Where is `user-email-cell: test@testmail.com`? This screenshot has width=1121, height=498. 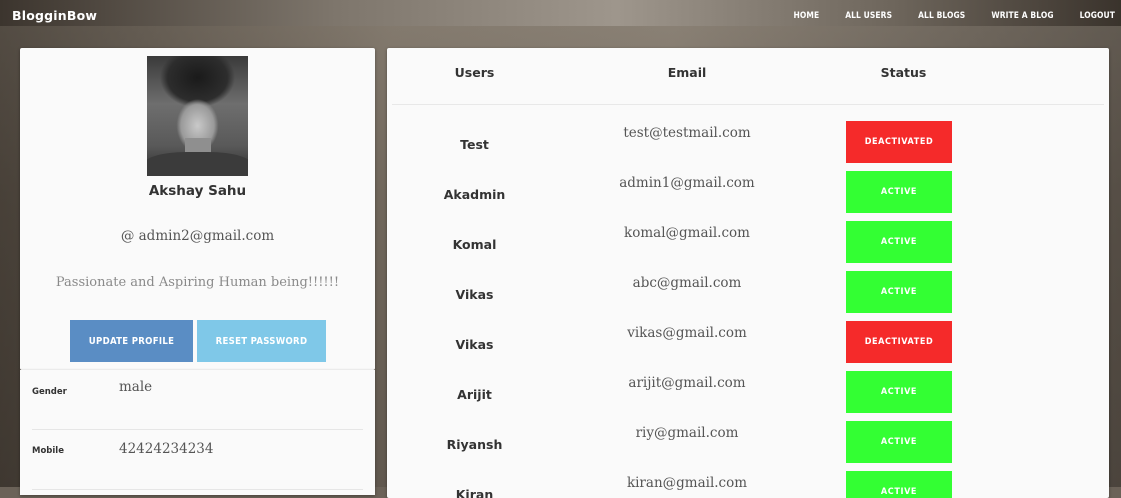 user-email-cell: test@testmail.com is located at coordinates (687, 133).